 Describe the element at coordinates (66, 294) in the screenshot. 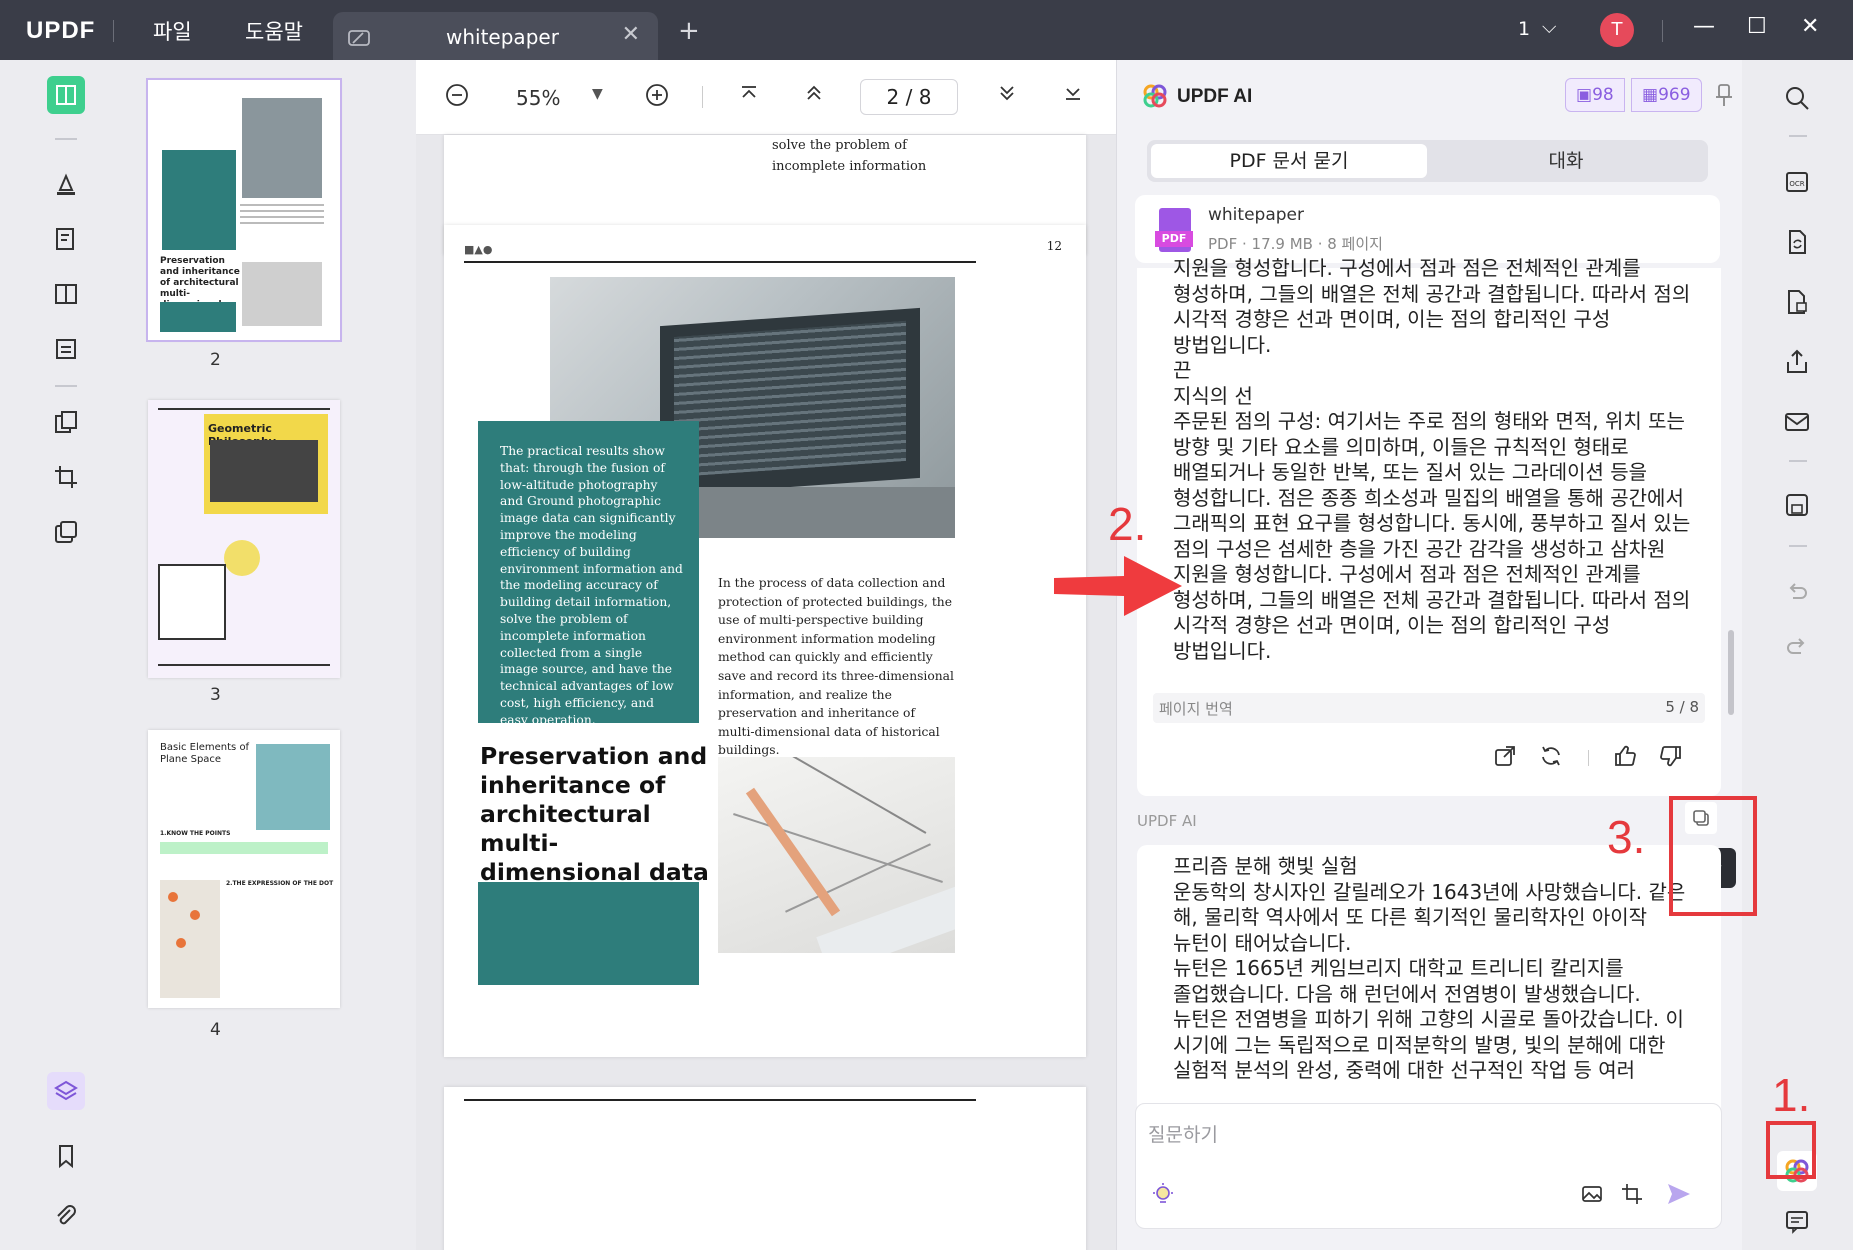

I see `page-view-button` at that location.